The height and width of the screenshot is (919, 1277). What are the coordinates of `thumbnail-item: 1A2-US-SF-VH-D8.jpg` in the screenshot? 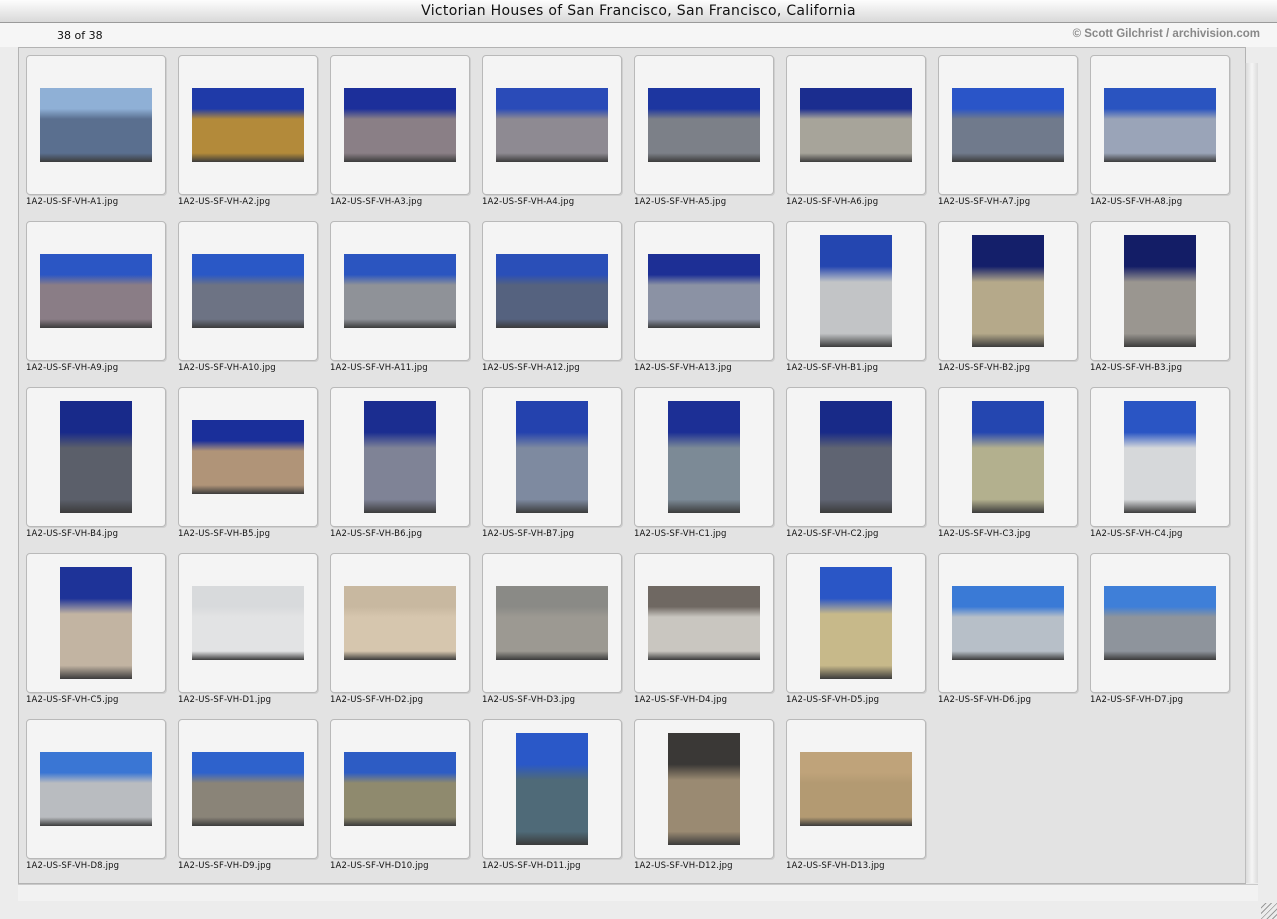 It's located at (92, 791).